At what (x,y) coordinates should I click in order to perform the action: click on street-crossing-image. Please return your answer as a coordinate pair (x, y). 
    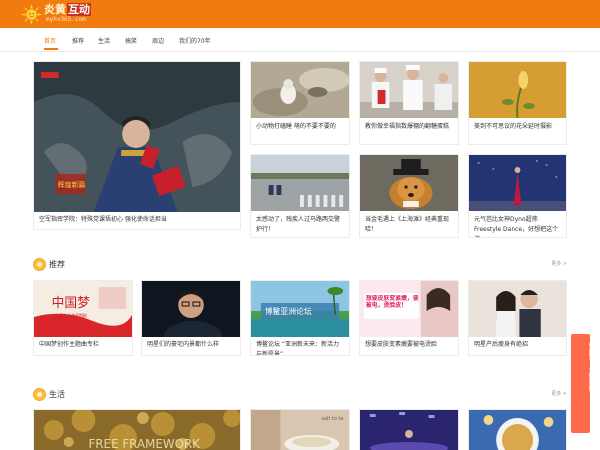
    Looking at the image, I should click on (300, 183).